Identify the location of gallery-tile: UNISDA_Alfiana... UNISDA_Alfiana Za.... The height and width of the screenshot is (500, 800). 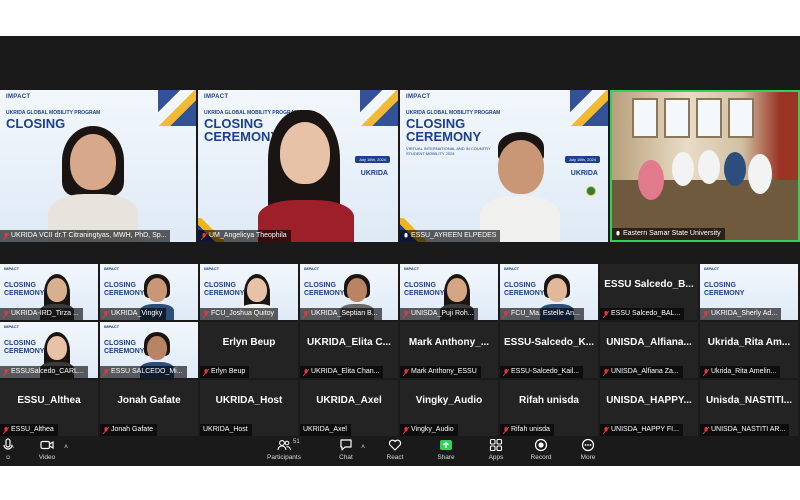
(649, 350).